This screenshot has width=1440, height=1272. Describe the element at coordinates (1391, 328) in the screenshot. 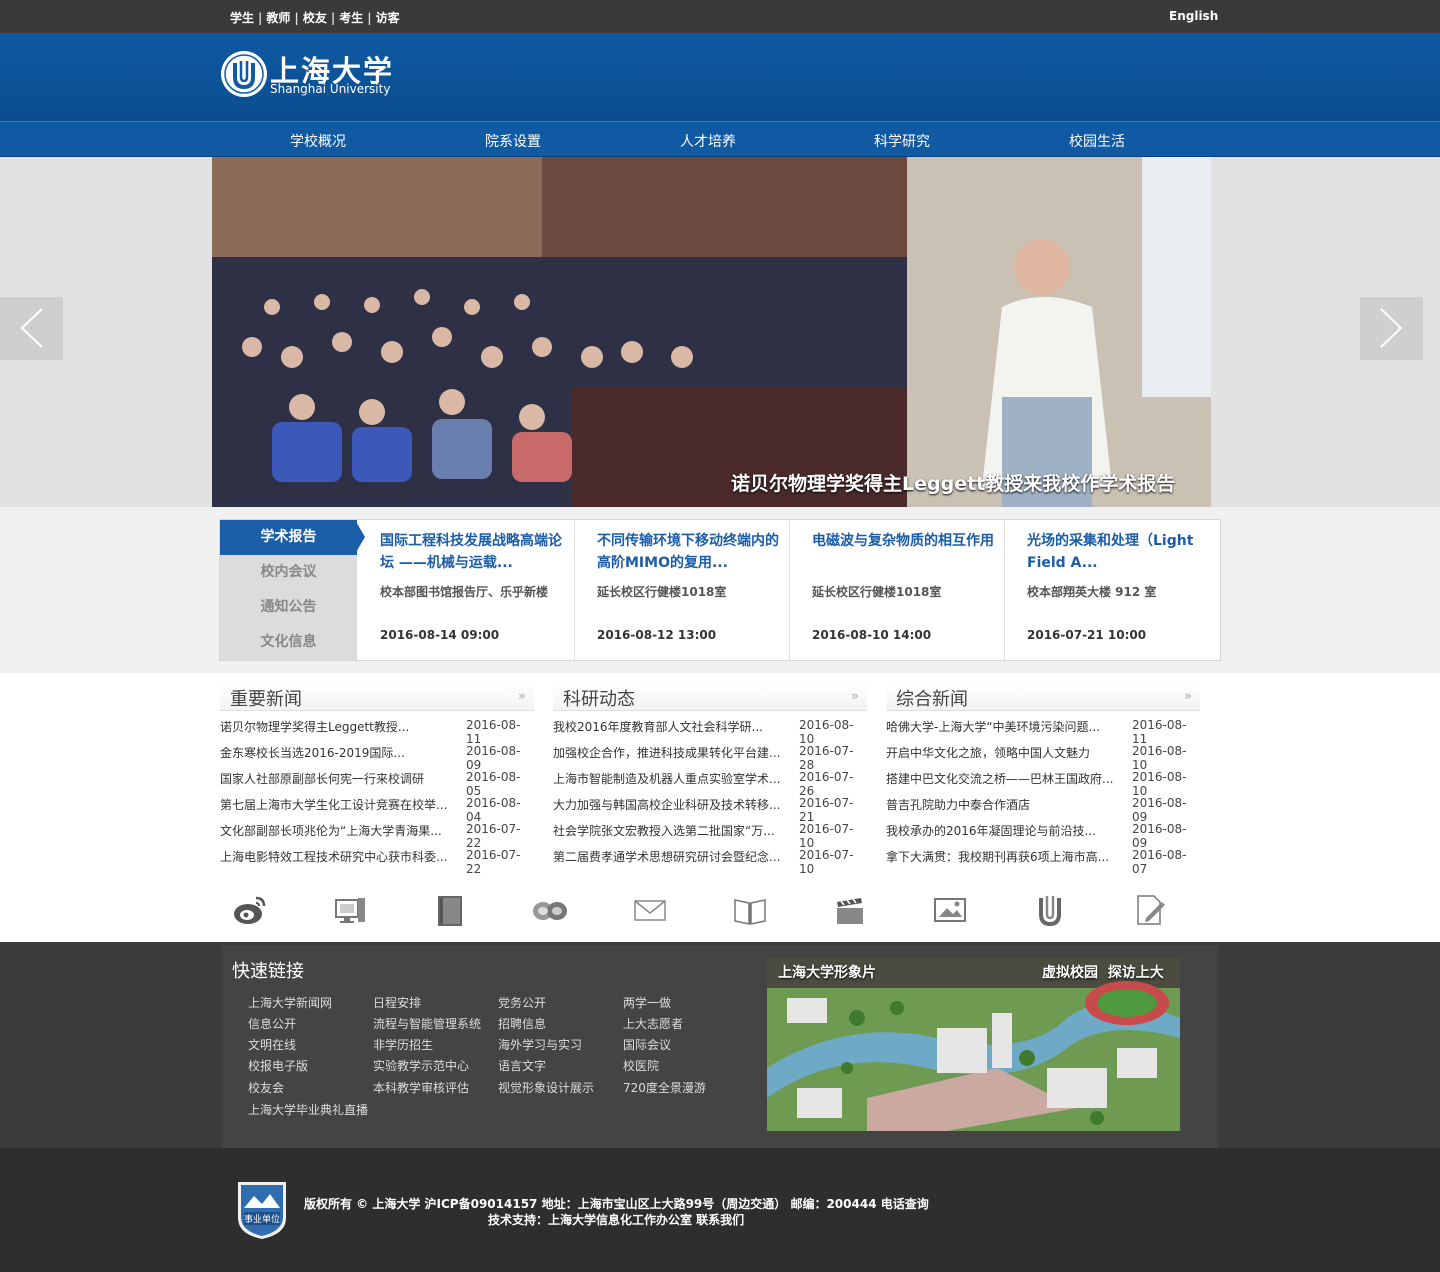

I see `carousel-next-button` at that location.